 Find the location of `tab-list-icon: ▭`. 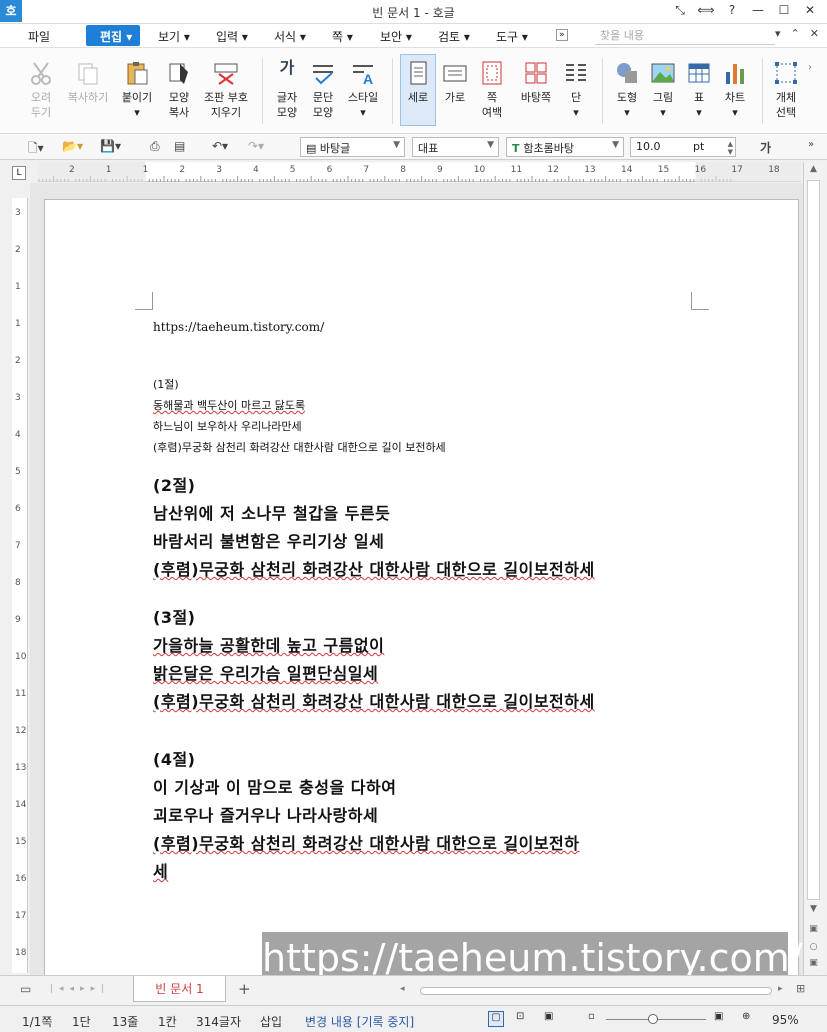

tab-list-icon: ▭ is located at coordinates (25, 989).